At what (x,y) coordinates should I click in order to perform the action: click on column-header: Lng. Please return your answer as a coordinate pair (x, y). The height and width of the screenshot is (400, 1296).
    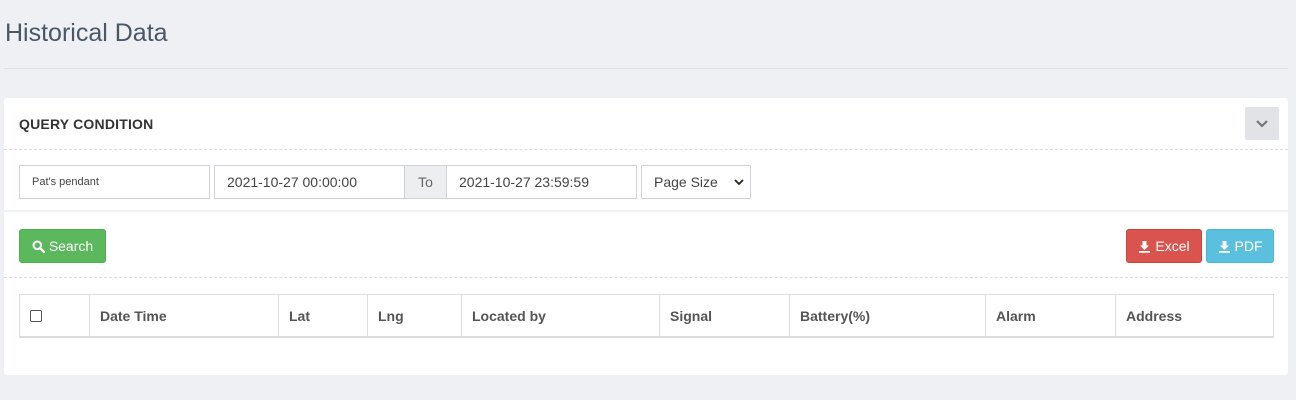
    Looking at the image, I should click on (415, 315).